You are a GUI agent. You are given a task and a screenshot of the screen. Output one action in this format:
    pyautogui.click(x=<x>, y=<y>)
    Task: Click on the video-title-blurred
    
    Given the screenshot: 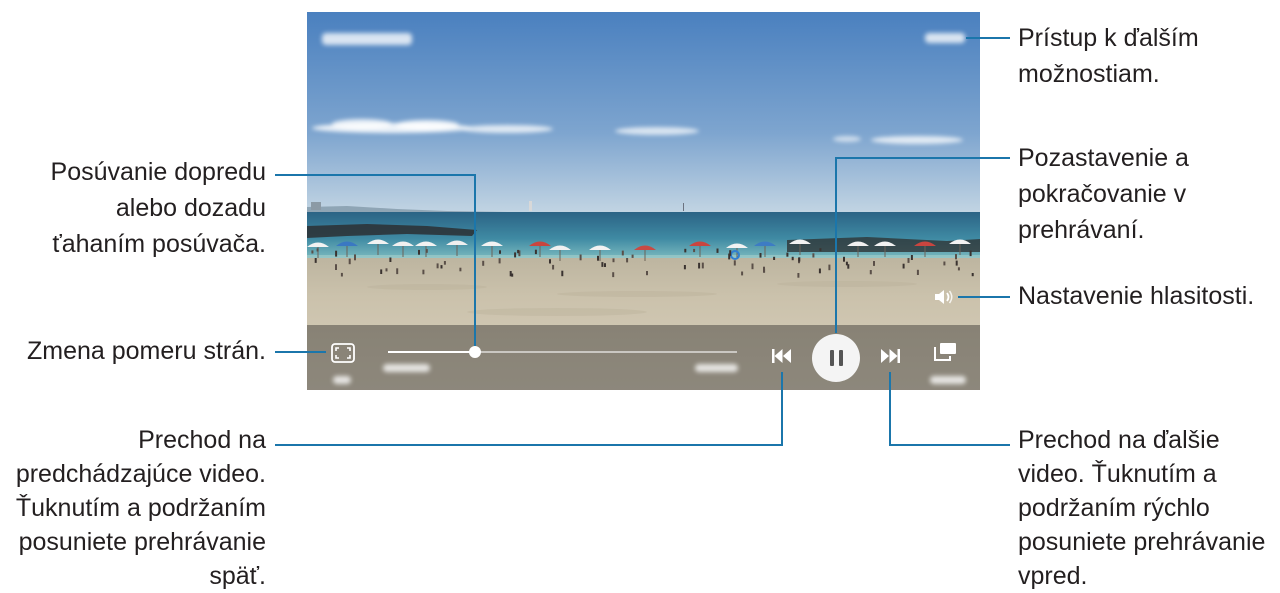 What is the action you would take?
    pyautogui.click(x=367, y=39)
    